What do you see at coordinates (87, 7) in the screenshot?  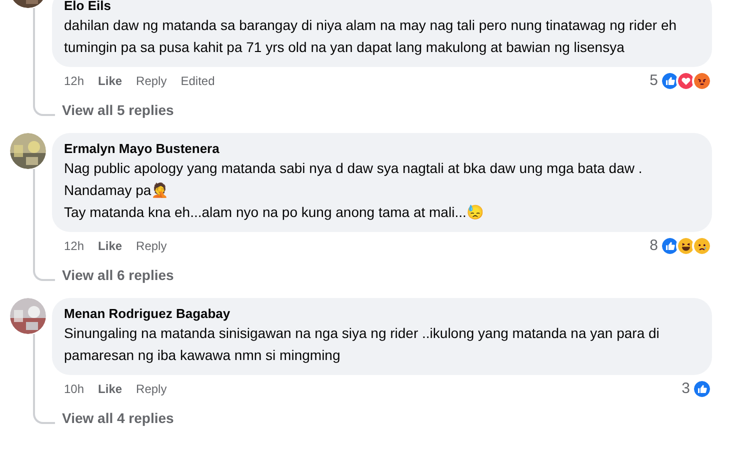 I see `author-name: Elo Eils` at bounding box center [87, 7].